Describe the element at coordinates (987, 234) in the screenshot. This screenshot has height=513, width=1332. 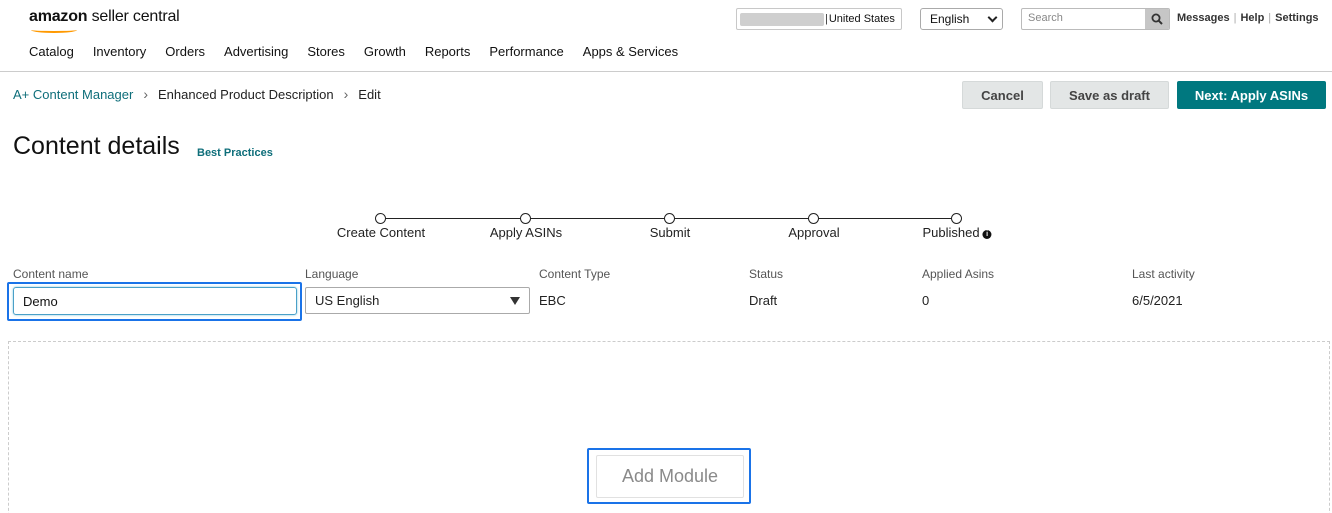
I see `info-icon: i` at that location.